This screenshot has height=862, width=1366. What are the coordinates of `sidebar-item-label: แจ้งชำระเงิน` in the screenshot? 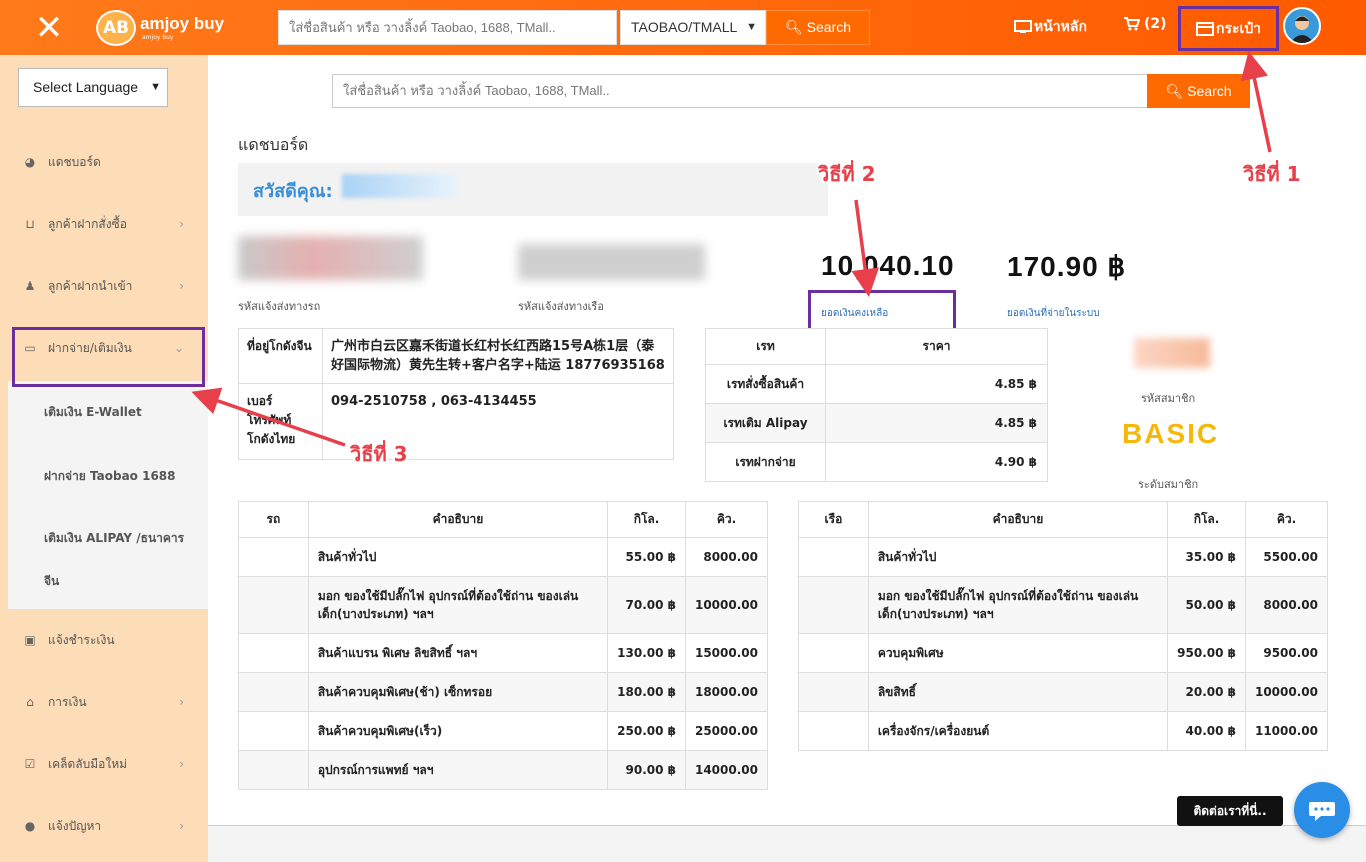 It's located at (81, 639).